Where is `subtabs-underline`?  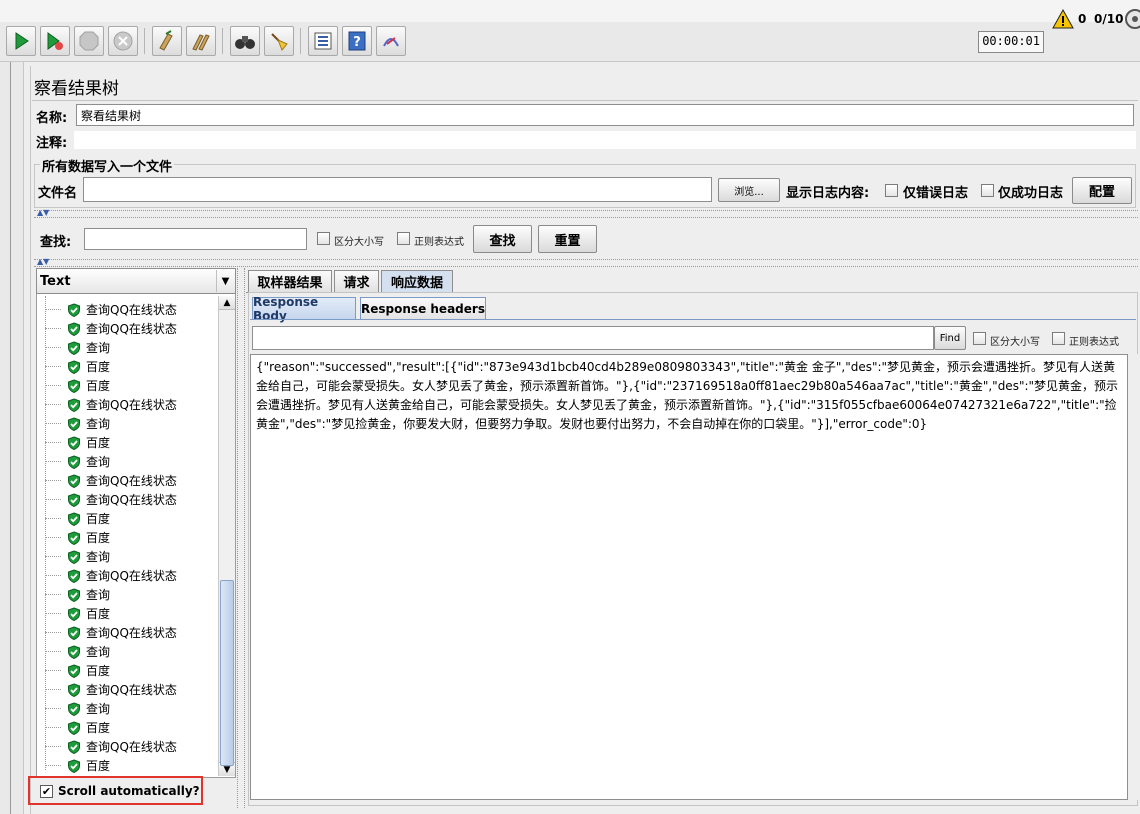
subtabs-underline is located at coordinates (693, 319).